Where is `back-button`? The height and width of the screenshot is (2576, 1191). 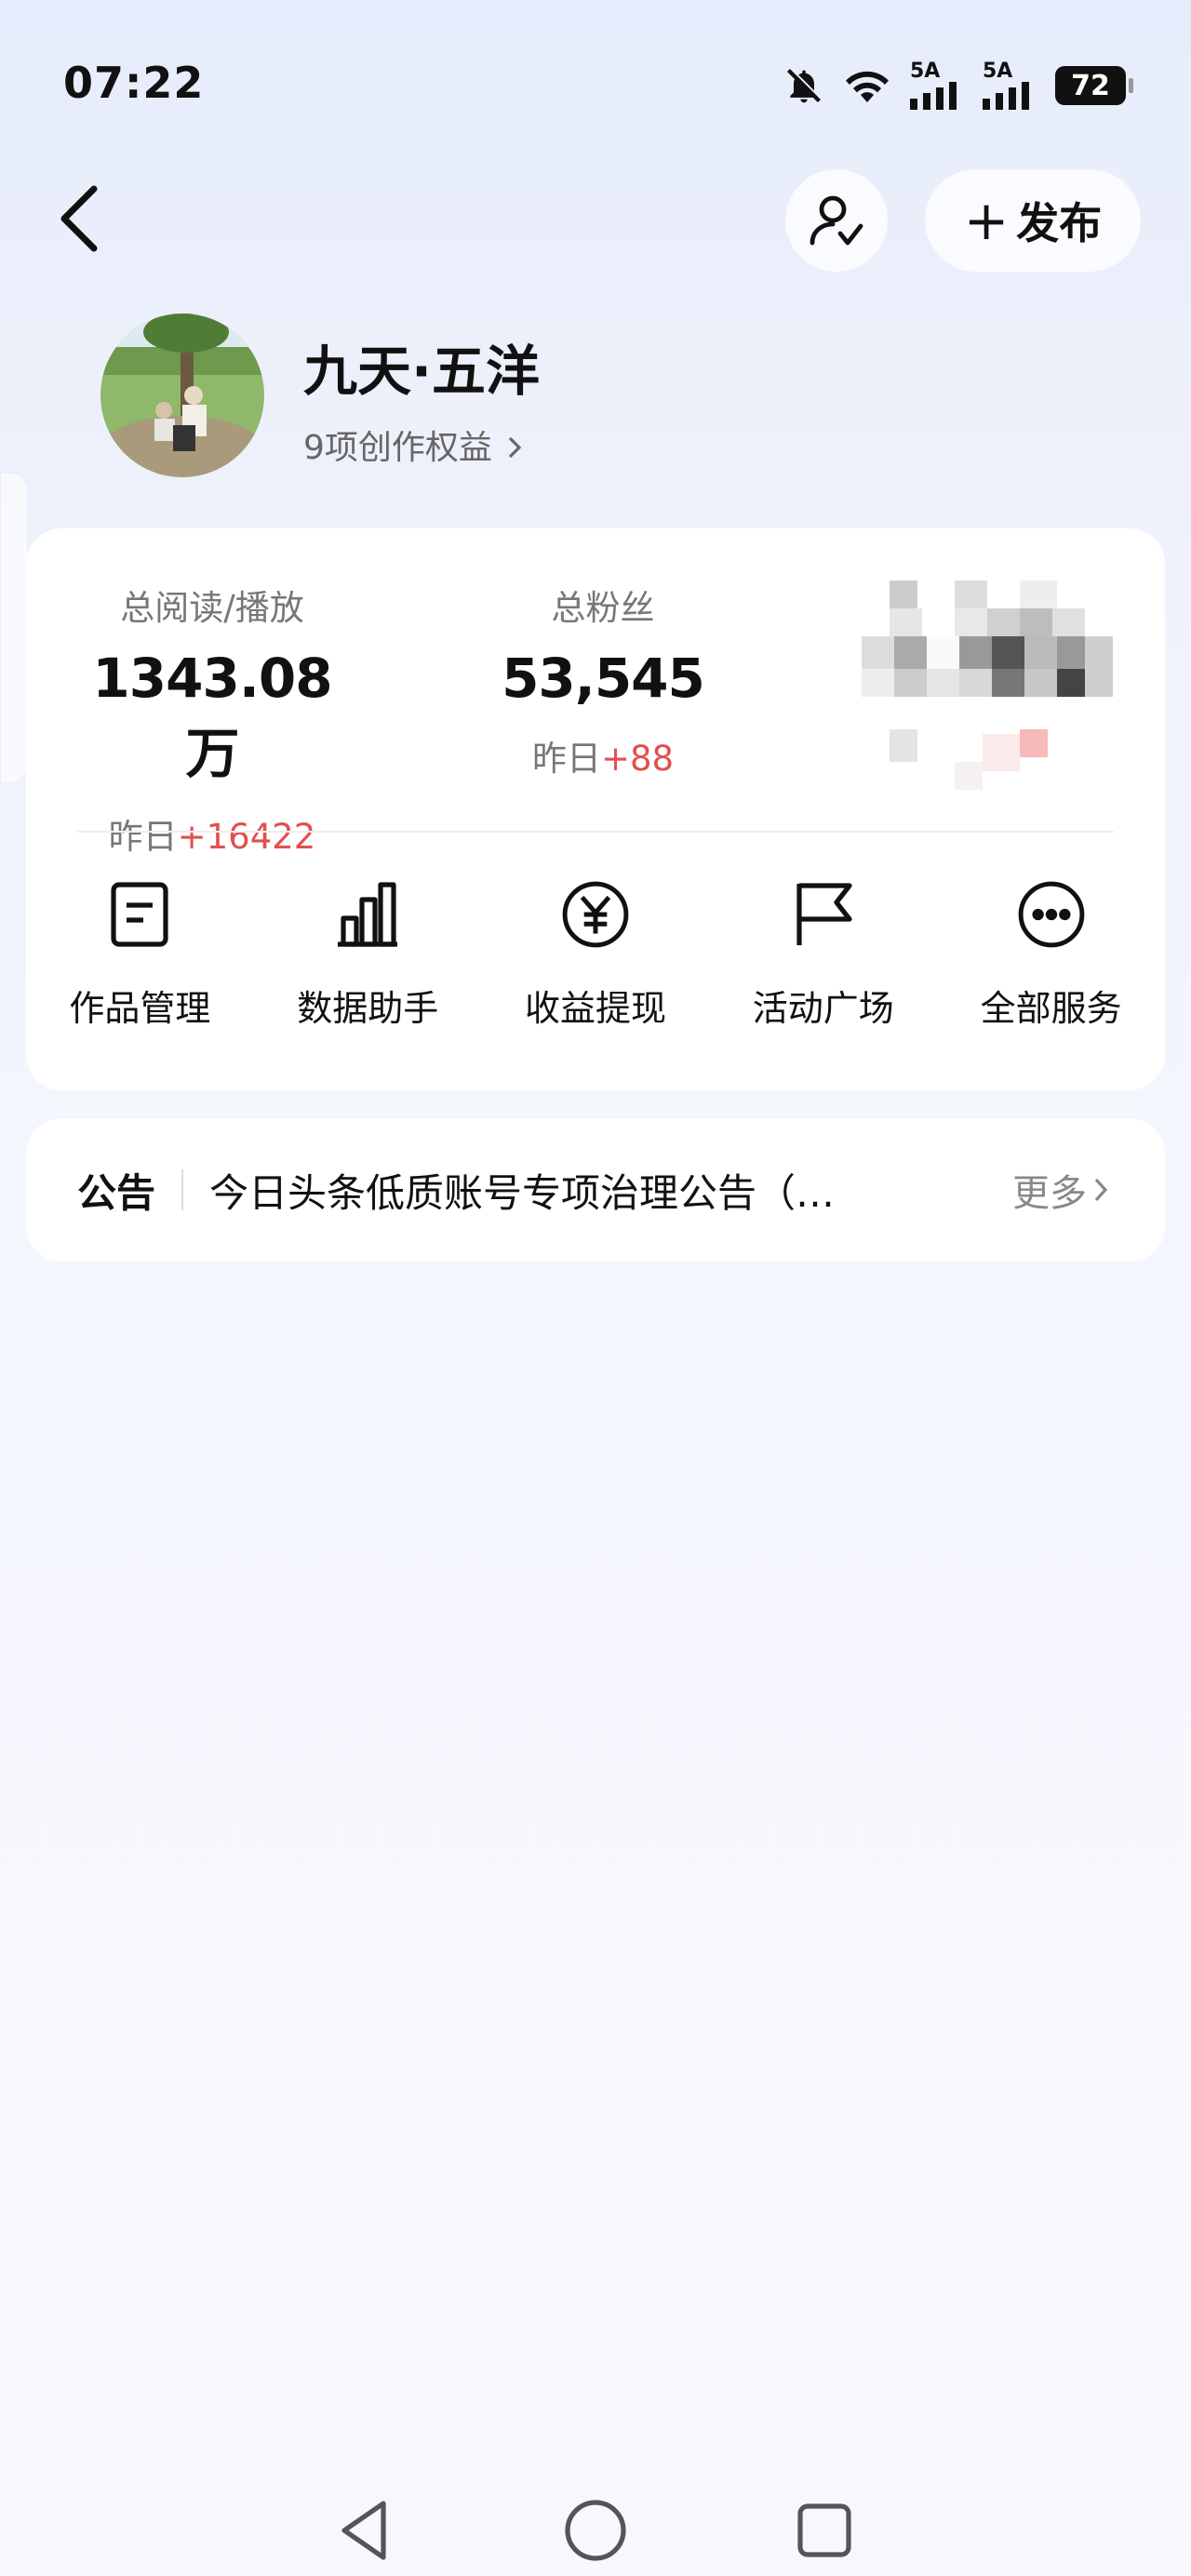 back-button is located at coordinates (79, 218).